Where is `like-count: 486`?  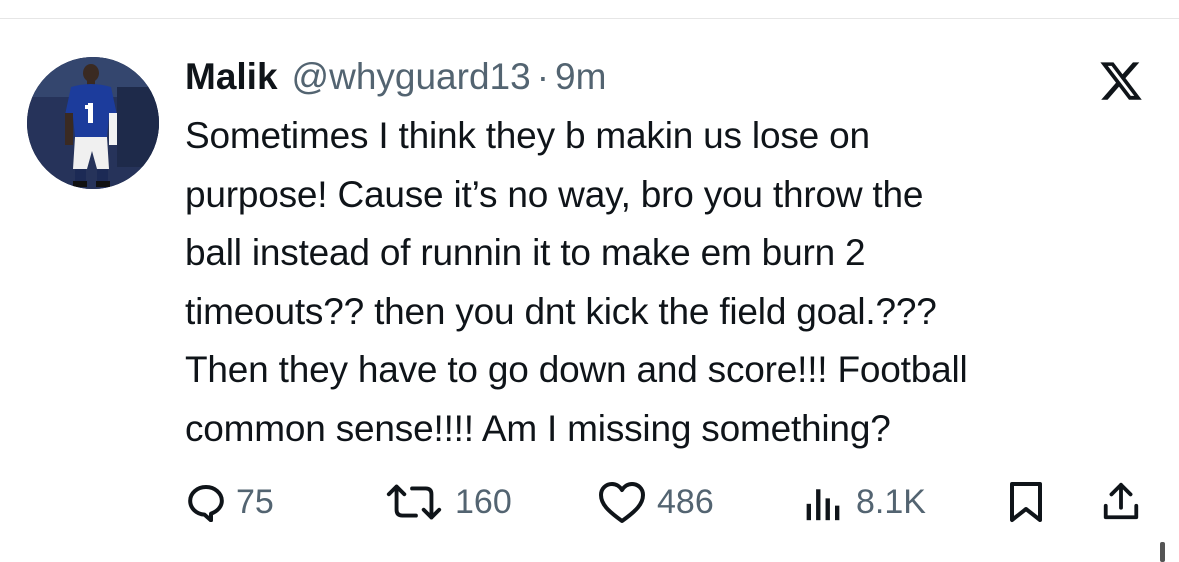
like-count: 486 is located at coordinates (685, 501).